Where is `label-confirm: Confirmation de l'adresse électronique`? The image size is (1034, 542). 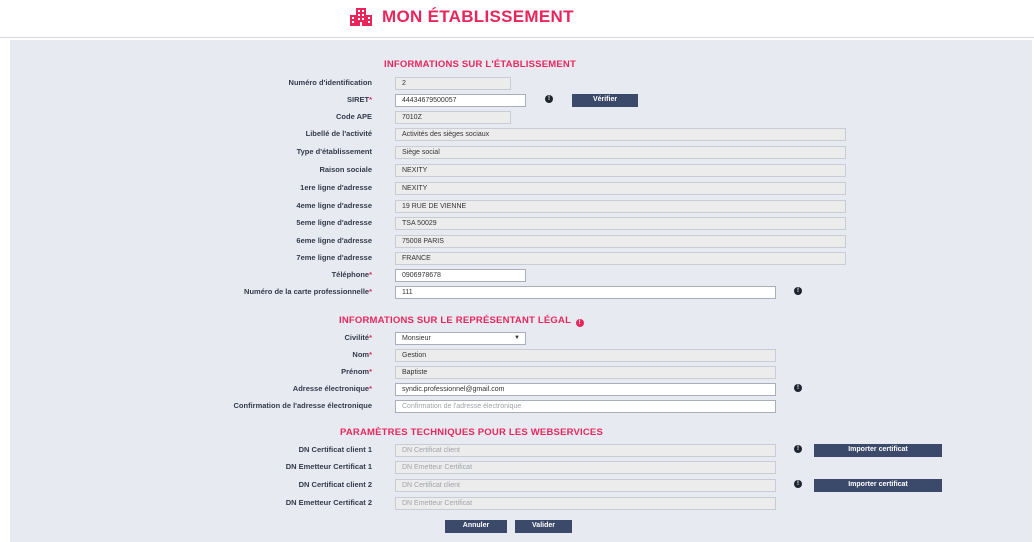 label-confirm: Confirmation de l'adresse électronique is located at coordinates (302, 405).